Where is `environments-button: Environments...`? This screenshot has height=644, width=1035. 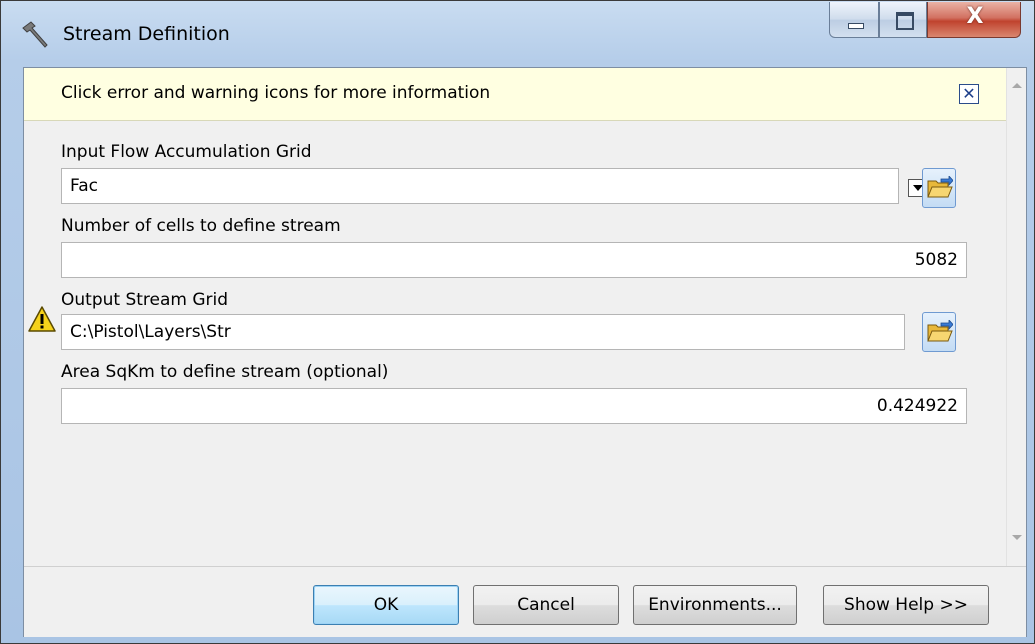
environments-button: Environments... is located at coordinates (715, 605).